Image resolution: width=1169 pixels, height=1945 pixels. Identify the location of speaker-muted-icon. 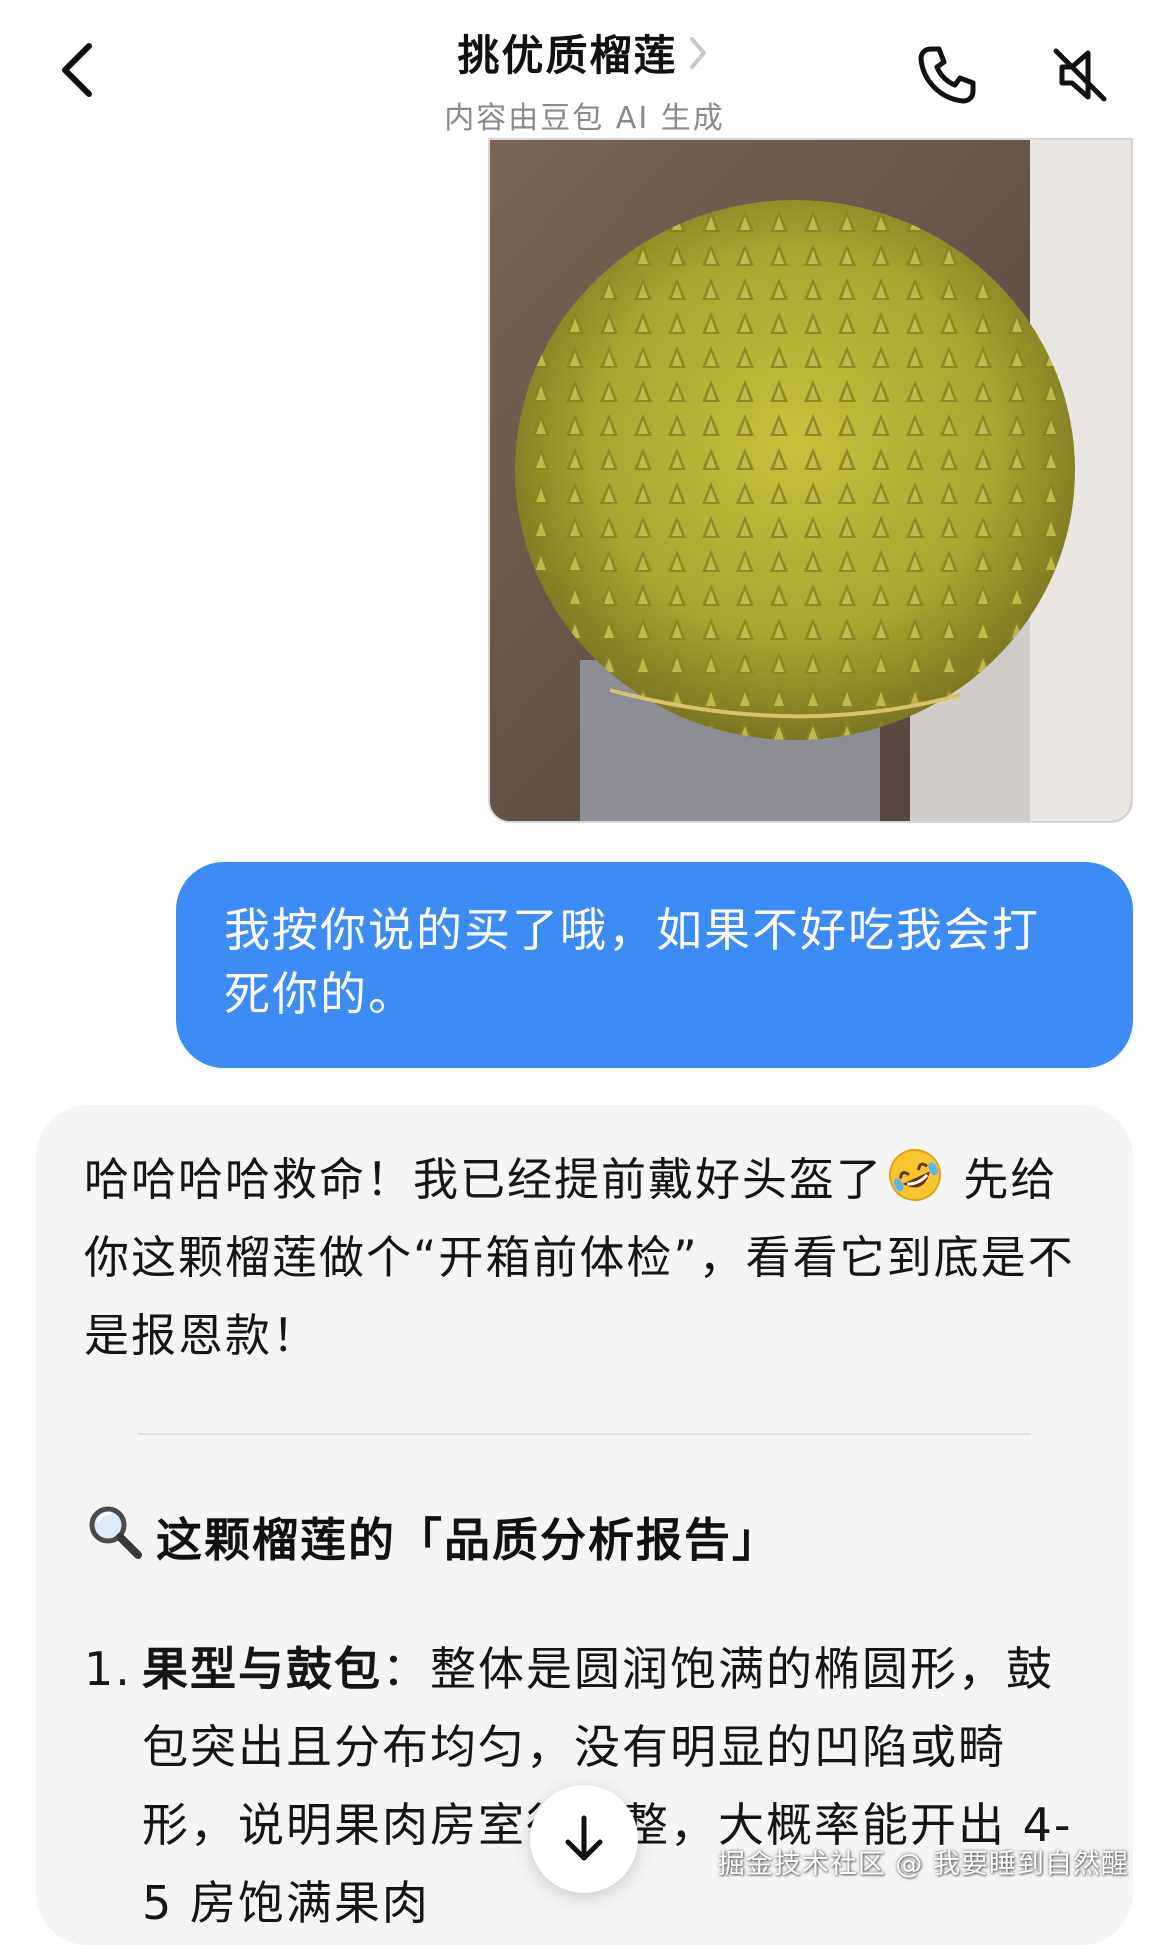
(1080, 75).